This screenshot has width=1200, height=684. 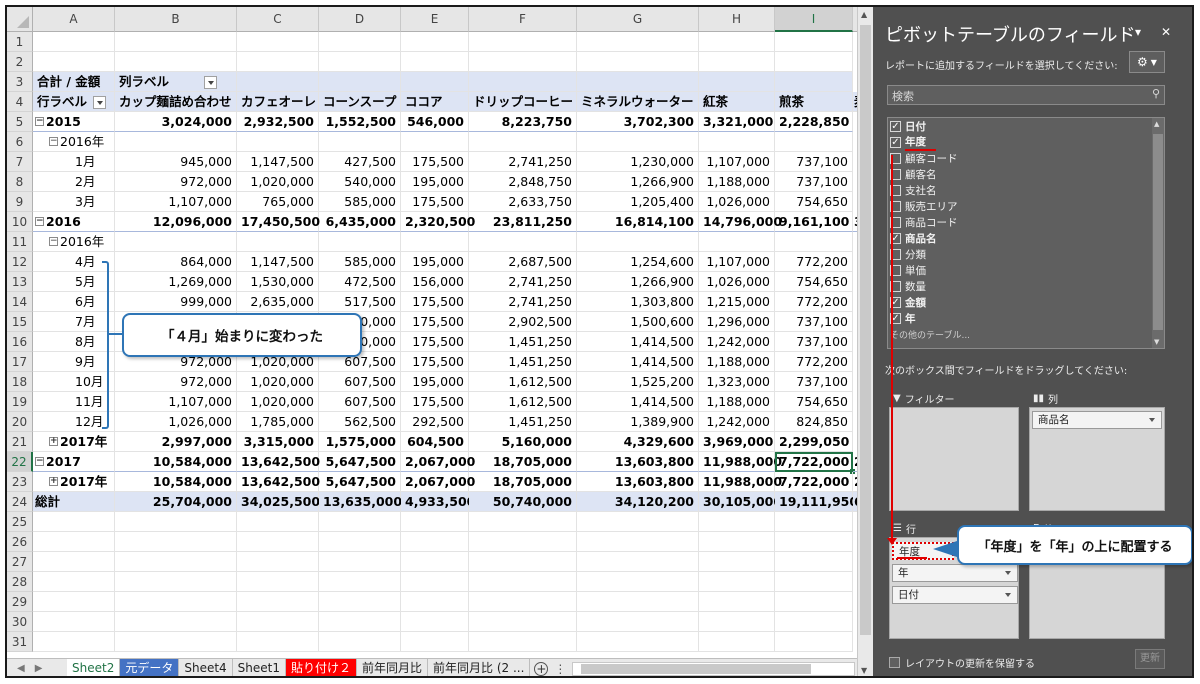 What do you see at coordinates (696, 668) in the screenshot?
I see `horizontal-scroll-thumb` at bounding box center [696, 668].